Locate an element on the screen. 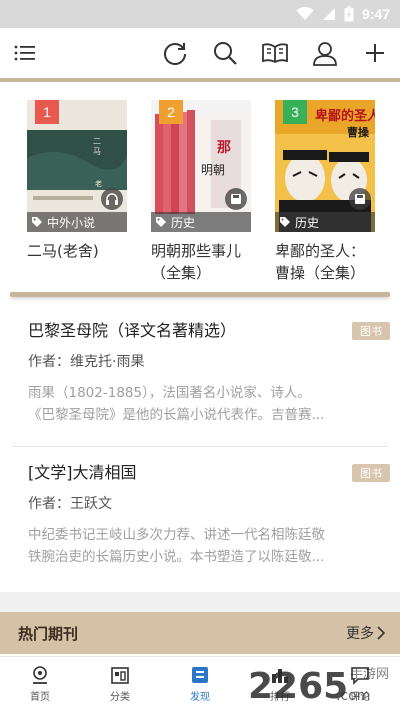 This screenshot has width=400, height=710. svg-text: 明朝 is located at coordinates (213, 170).